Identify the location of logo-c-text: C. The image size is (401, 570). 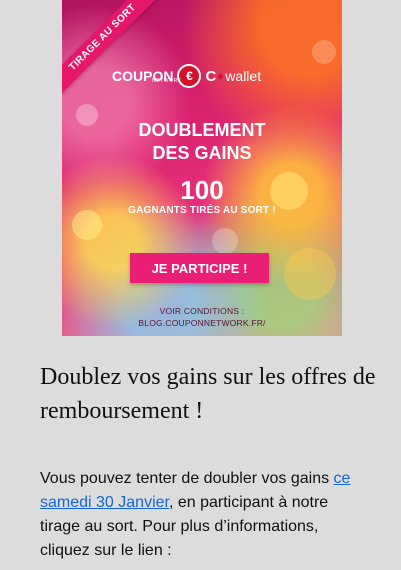
(211, 76).